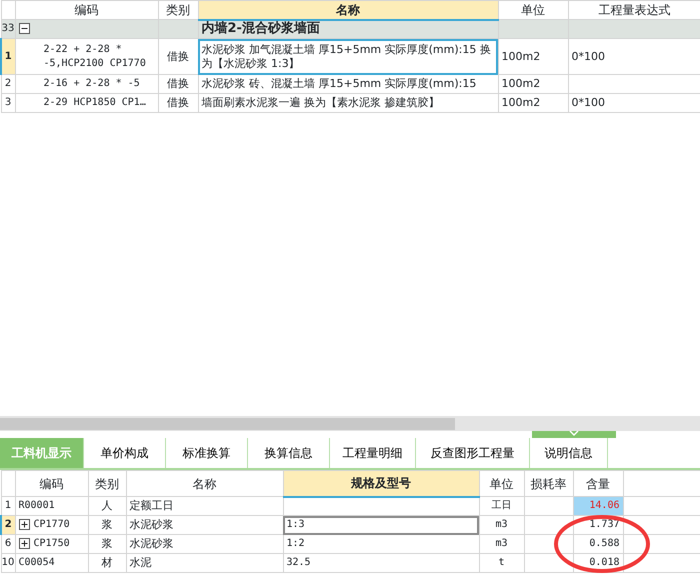 The width and height of the screenshot is (700, 576). I want to click on spec-cell: 1:2, so click(381, 544).